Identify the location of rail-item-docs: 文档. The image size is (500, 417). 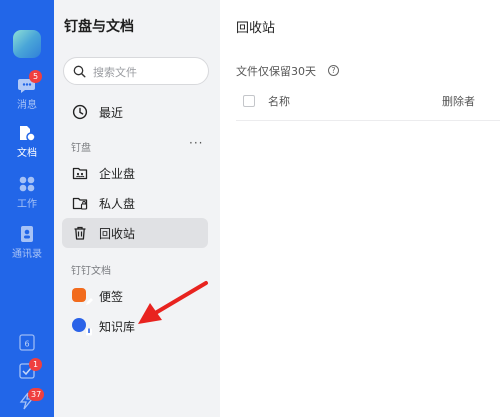
(27, 141).